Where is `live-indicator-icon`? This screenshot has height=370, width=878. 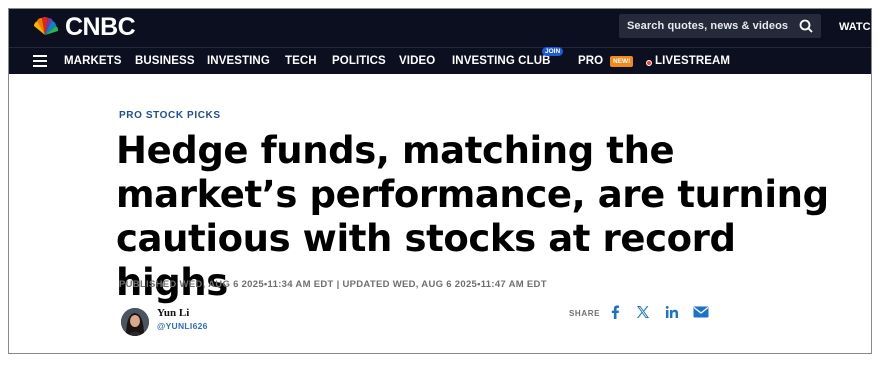 live-indicator-icon is located at coordinates (649, 63).